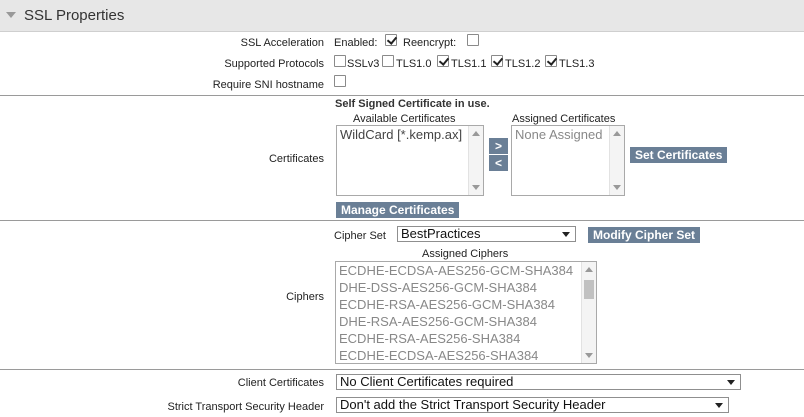 The width and height of the screenshot is (804, 417). I want to click on list-item: ECDHE-ECDSA-AES256-GCM-SHA384, so click(466, 270).